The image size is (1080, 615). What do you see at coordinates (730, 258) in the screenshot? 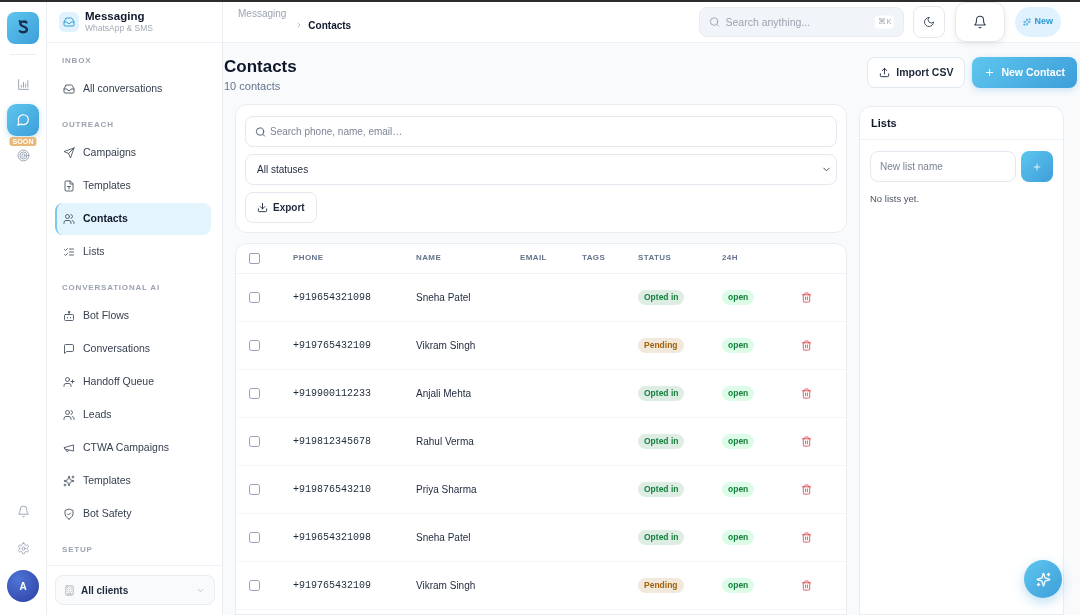
I see `column-header: 24H` at bounding box center [730, 258].